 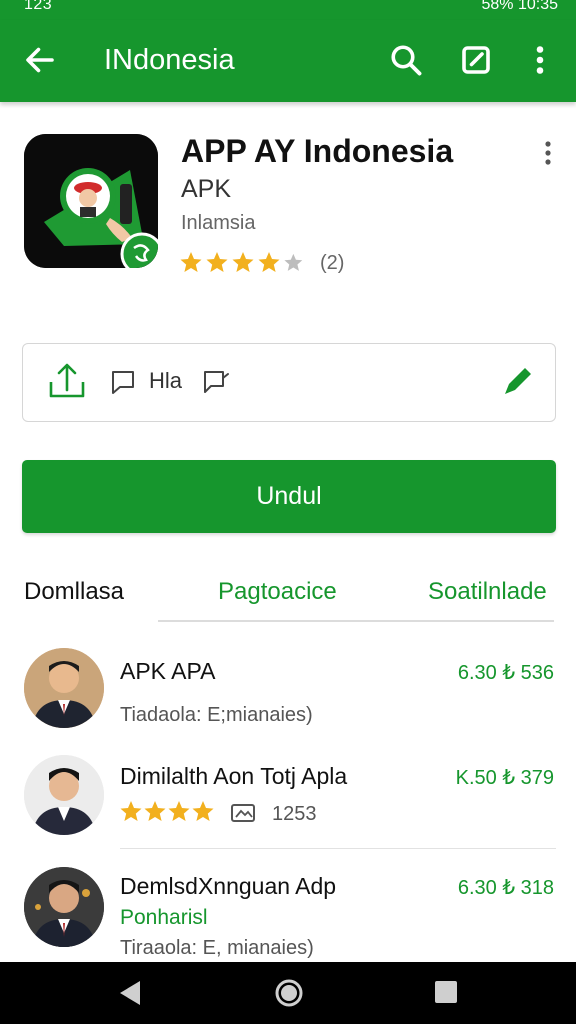 What do you see at coordinates (74, 592) in the screenshot?
I see `tab-domllasa: Domllasa` at bounding box center [74, 592].